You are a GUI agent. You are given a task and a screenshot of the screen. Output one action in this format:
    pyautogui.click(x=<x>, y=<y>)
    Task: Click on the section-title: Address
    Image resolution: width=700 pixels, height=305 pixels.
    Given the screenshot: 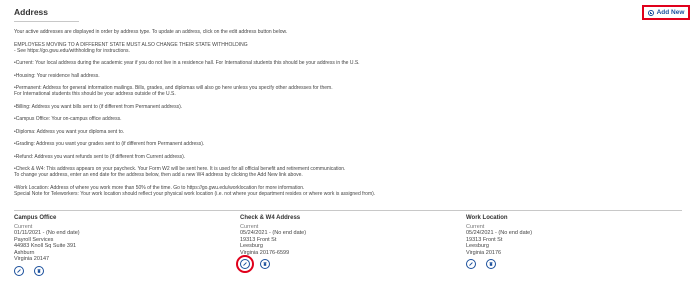 What is the action you would take?
    pyautogui.click(x=31, y=12)
    